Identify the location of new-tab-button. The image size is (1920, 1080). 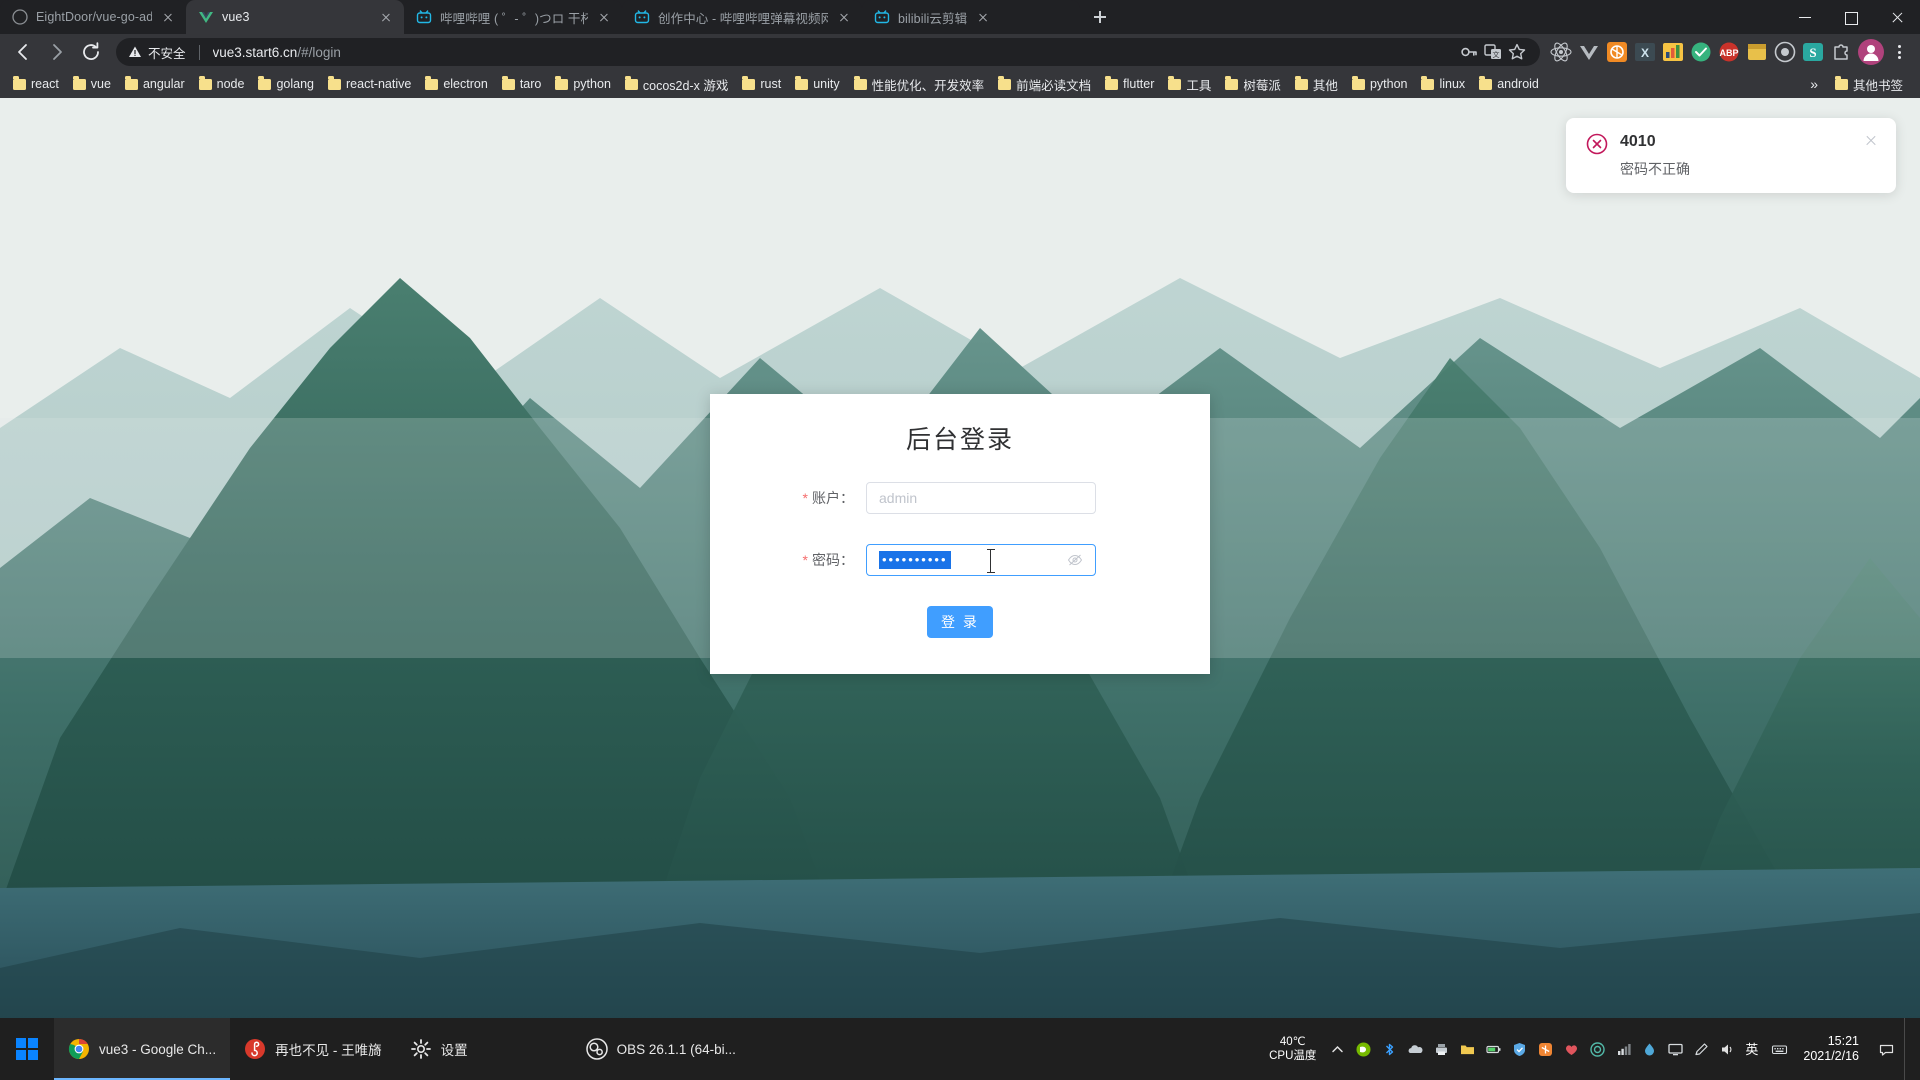
(1100, 17).